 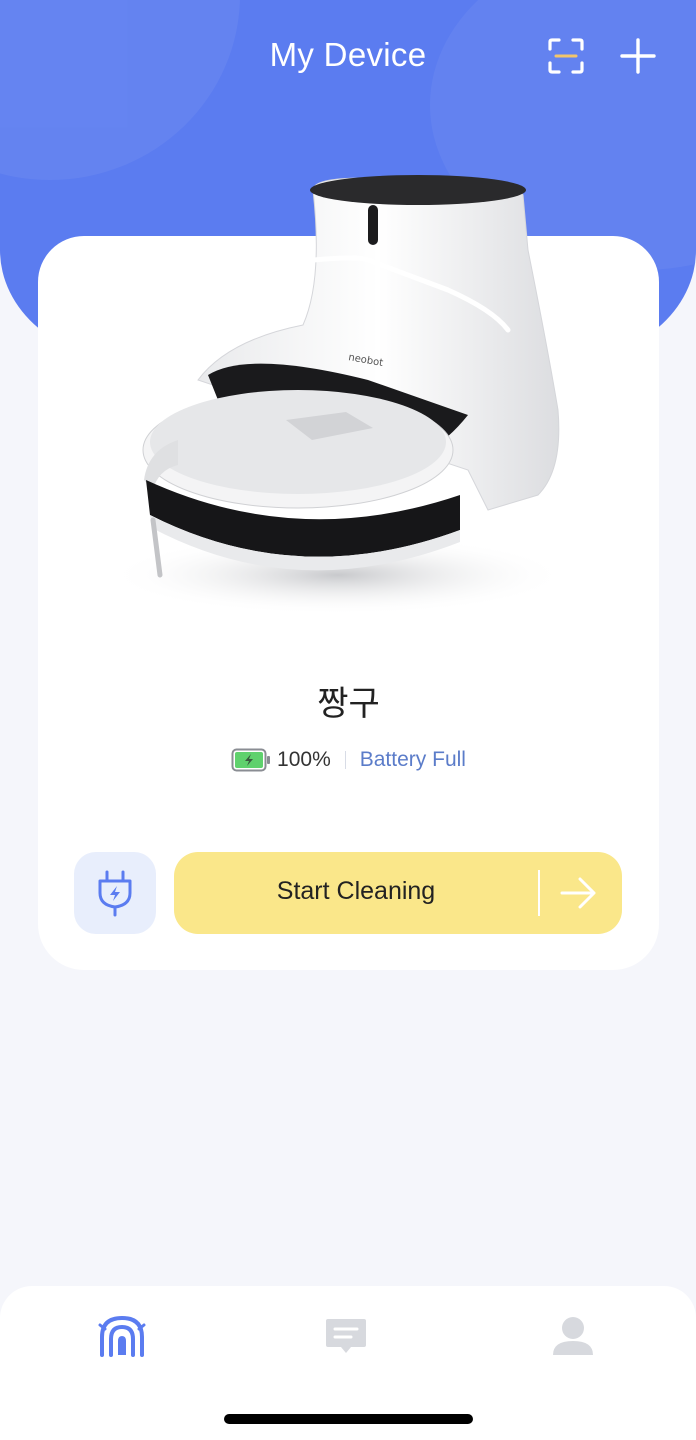 I want to click on messages-tab, so click(x=346, y=1336).